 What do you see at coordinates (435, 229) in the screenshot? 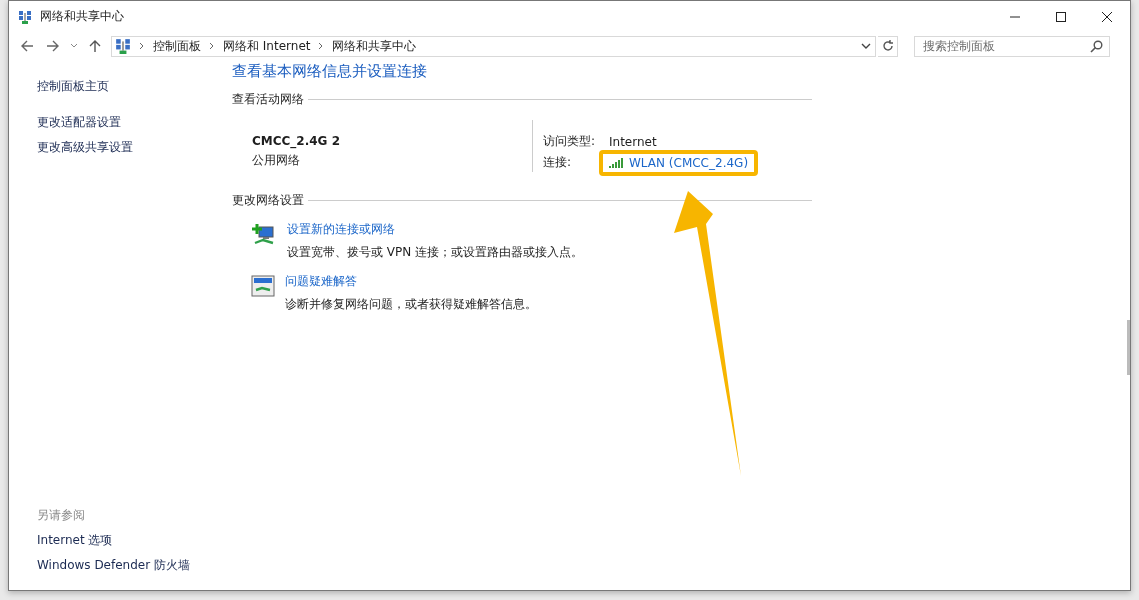
I see `task-link: 设置新的连接或网络` at bounding box center [435, 229].